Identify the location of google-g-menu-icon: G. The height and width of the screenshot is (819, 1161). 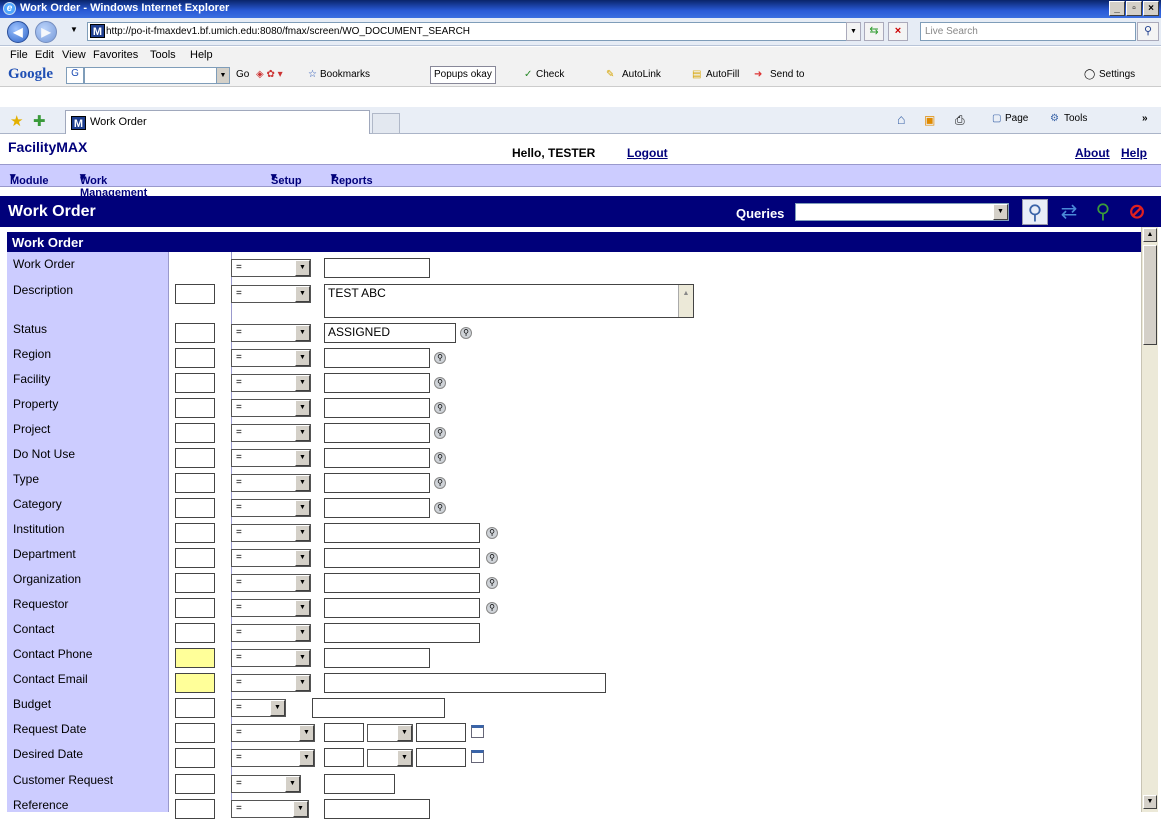
(75, 75).